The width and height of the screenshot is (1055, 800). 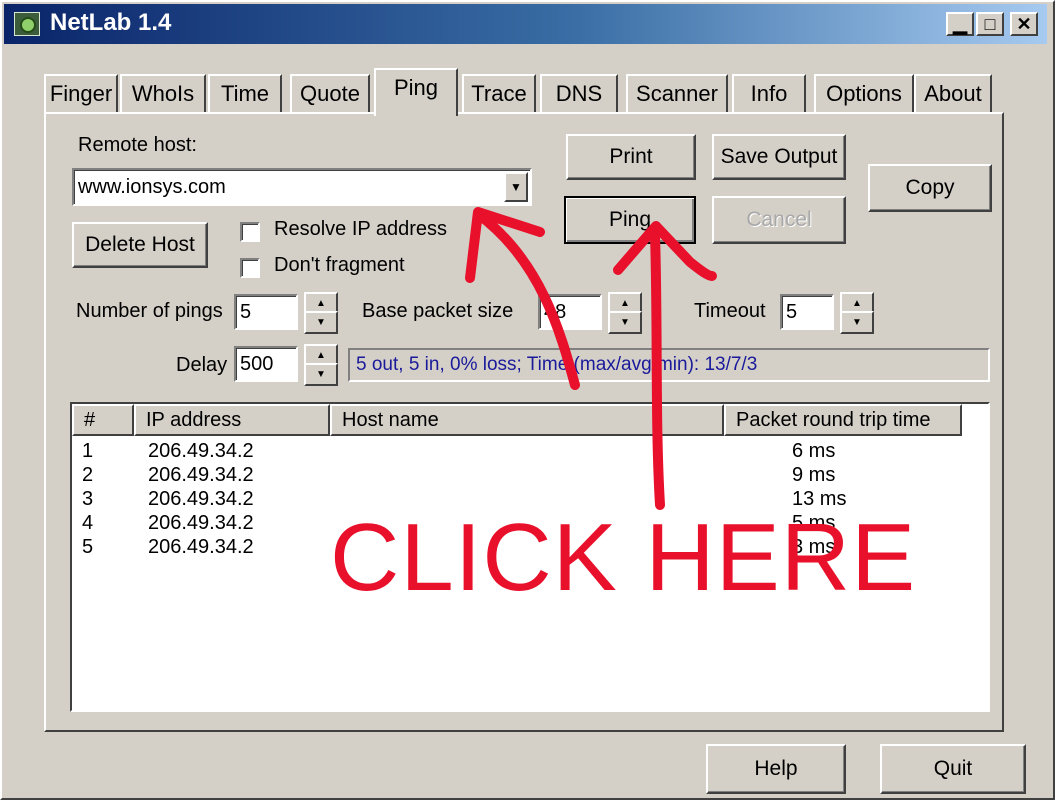 I want to click on row-rtt: 6 ms, so click(x=814, y=451).